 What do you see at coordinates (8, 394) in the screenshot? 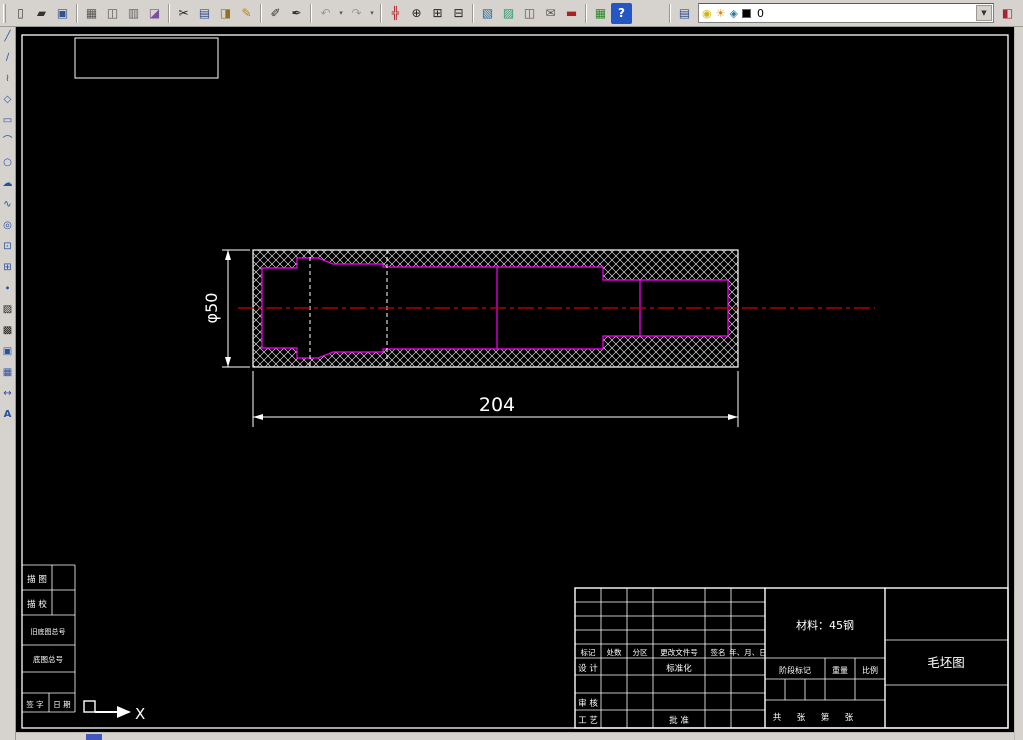
I see `dimension-tool-icon: ↔` at bounding box center [8, 394].